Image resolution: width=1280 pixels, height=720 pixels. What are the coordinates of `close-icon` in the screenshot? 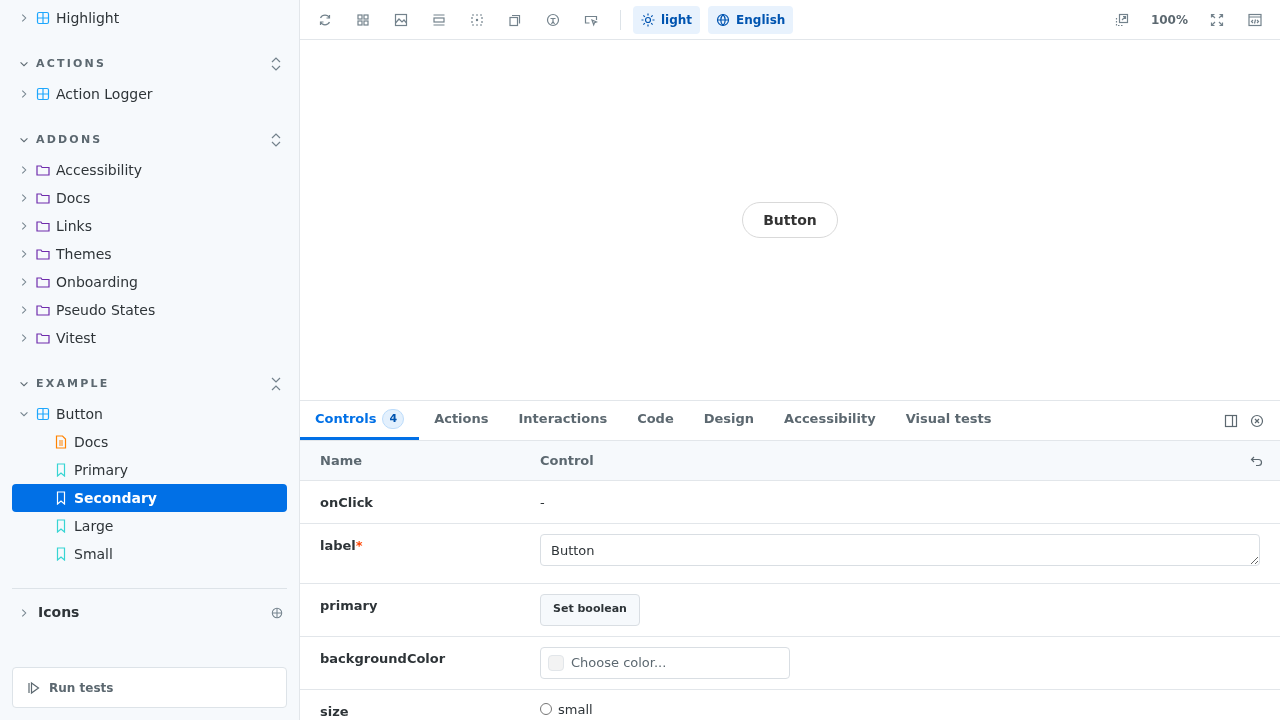 It's located at (1257, 420).